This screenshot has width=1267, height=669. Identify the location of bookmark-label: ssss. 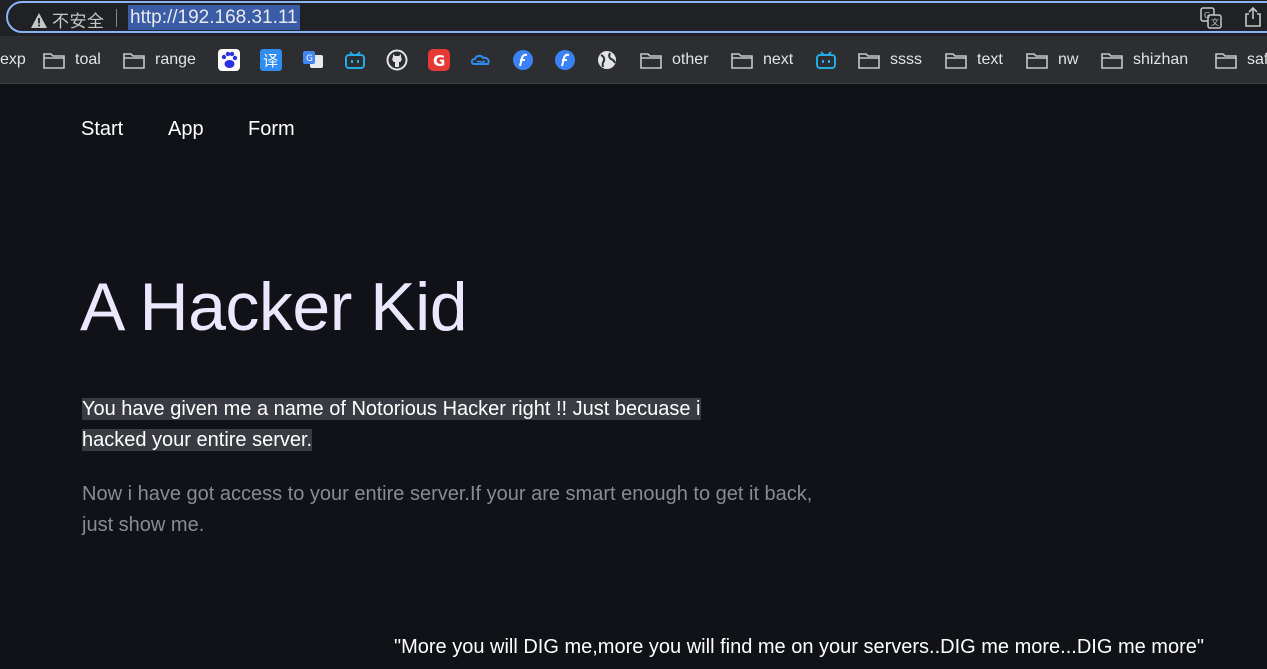
(906, 59).